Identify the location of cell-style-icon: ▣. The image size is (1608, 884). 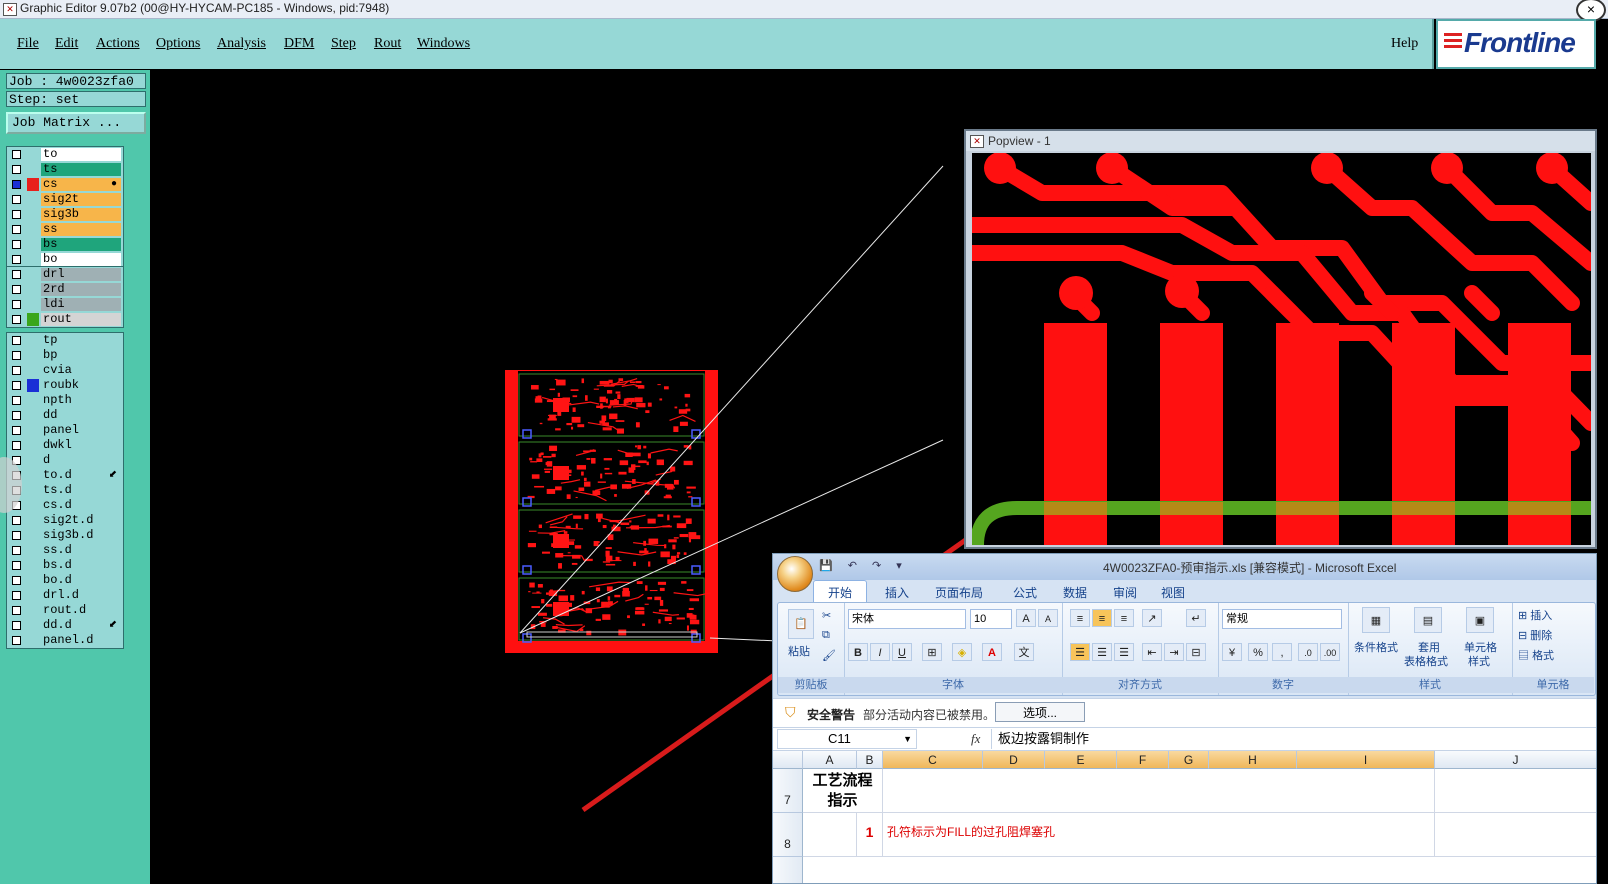
(1480, 620).